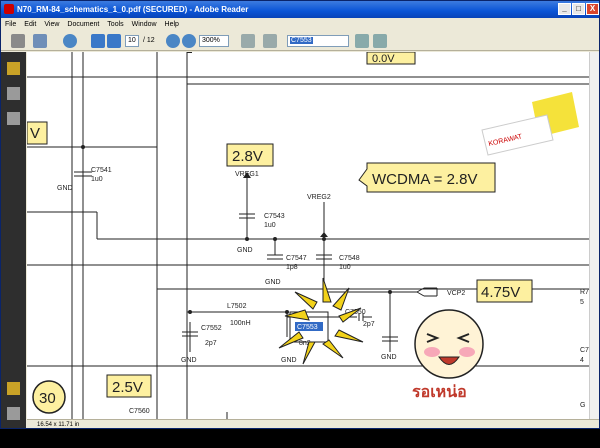  I want to click on find-next-icon, so click(362, 41).